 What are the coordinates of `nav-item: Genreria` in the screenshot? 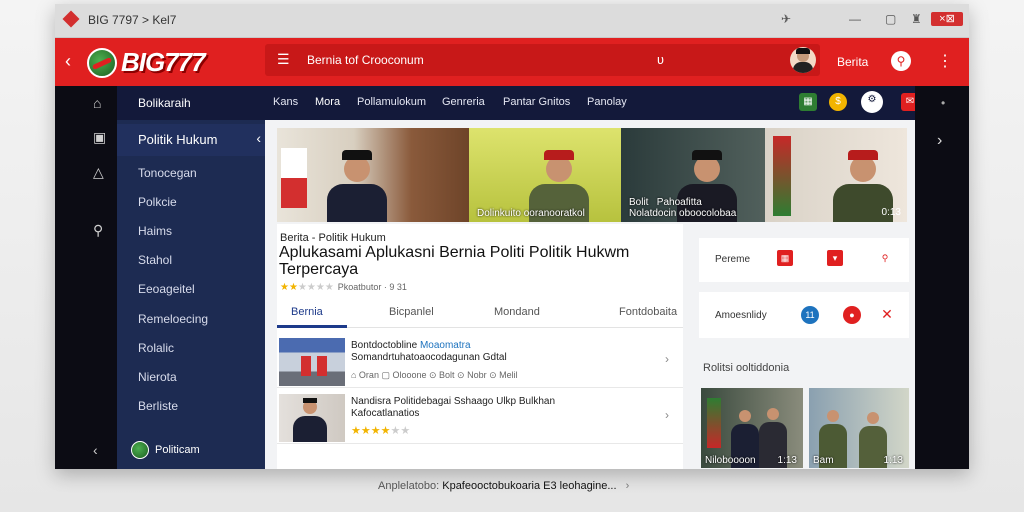 It's located at (463, 102).